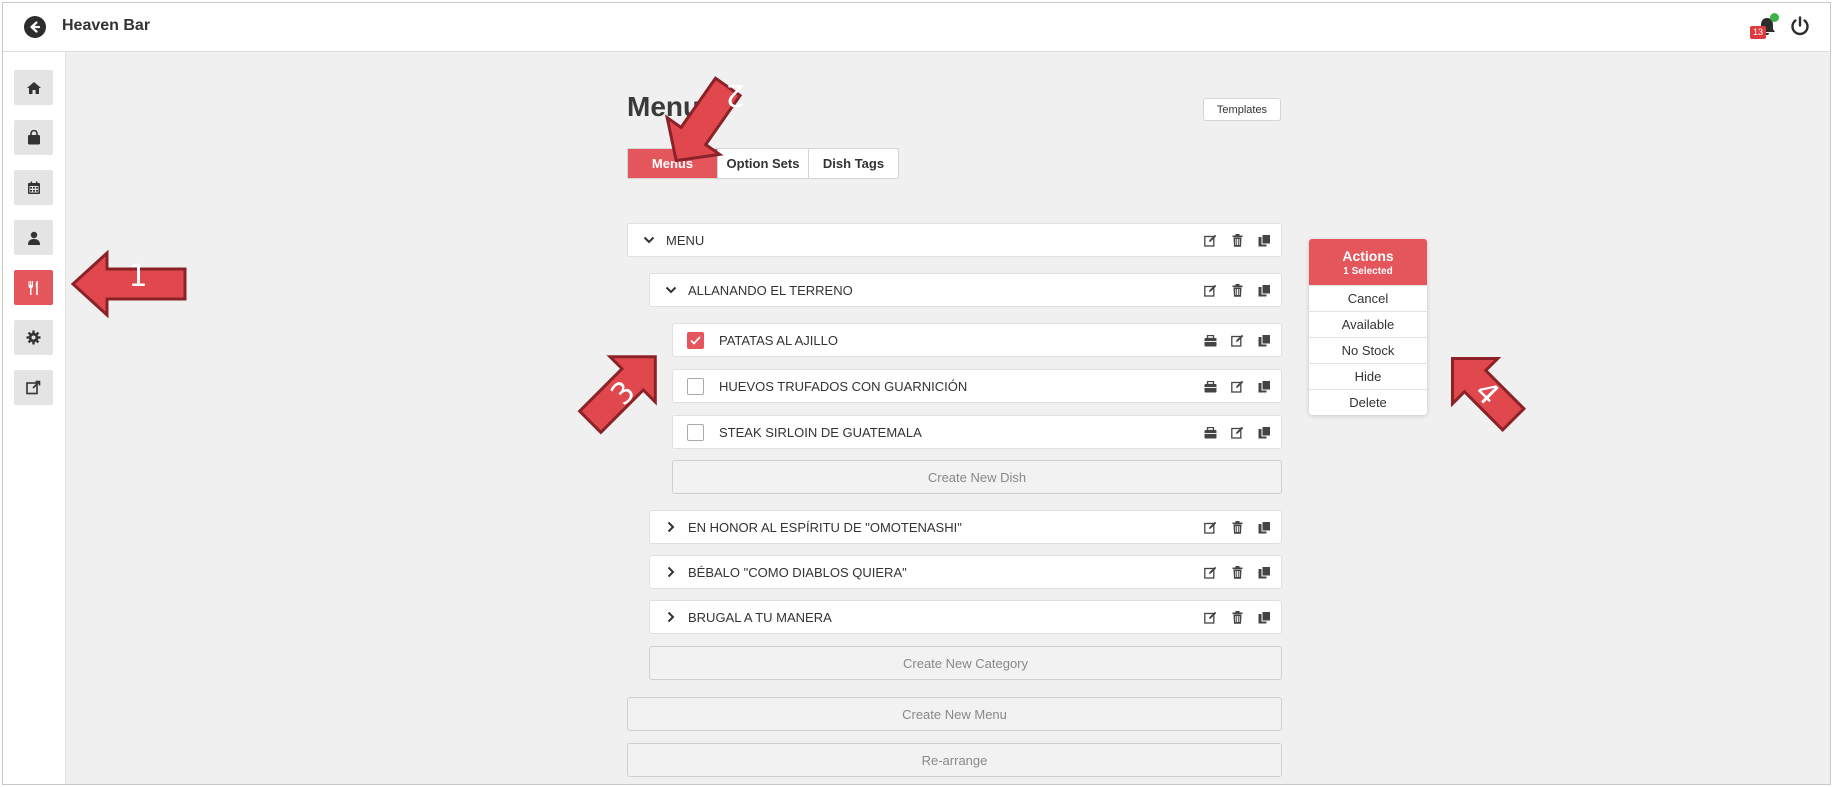 The width and height of the screenshot is (1833, 787). What do you see at coordinates (137, 276) in the screenshot?
I see `annotation-label-1: 1` at bounding box center [137, 276].